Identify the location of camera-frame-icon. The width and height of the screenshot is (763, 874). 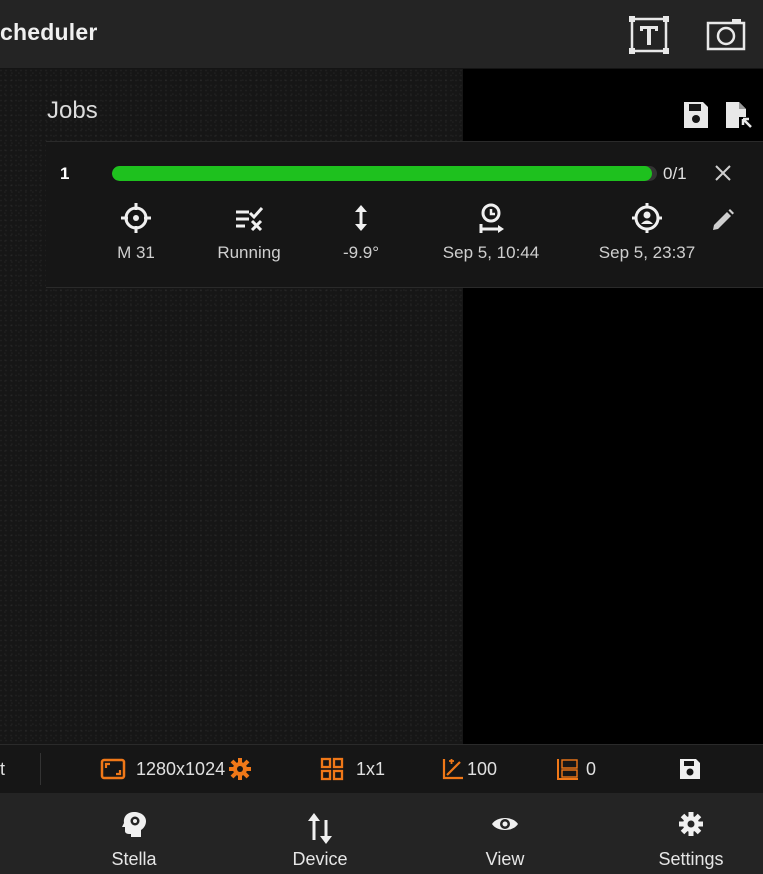
(726, 35).